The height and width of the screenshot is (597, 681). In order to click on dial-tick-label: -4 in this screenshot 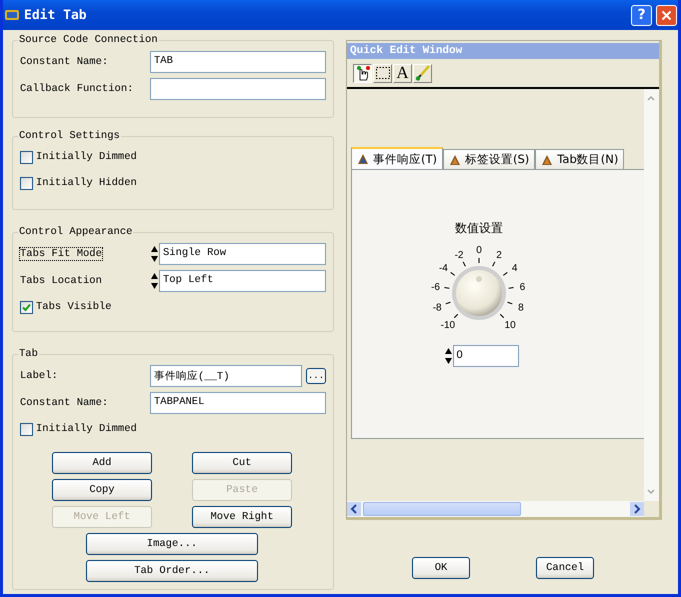, I will do `click(443, 268)`.